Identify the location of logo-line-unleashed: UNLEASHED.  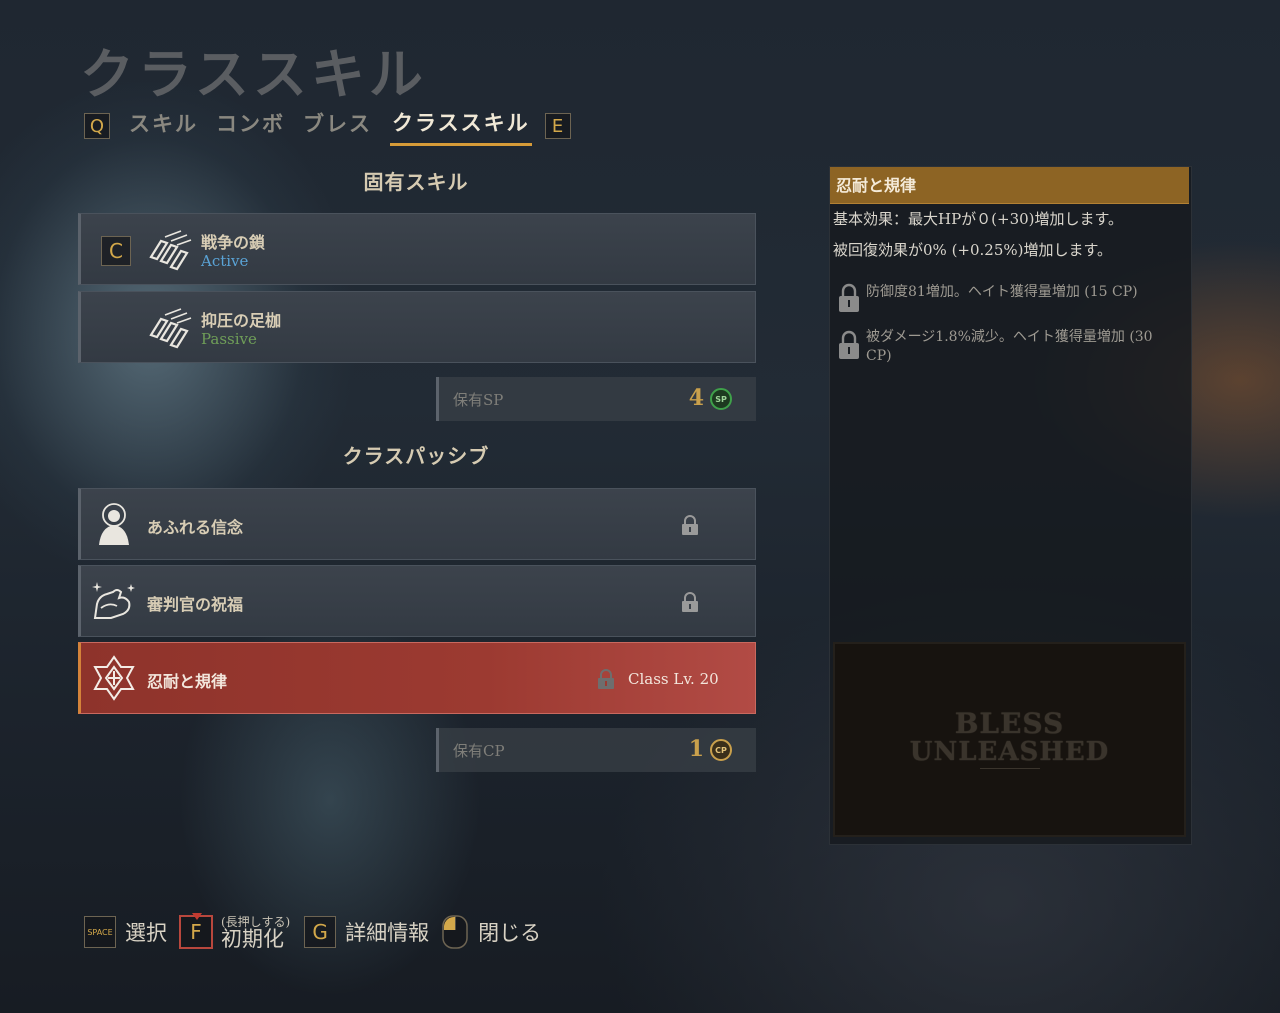
(1009, 752).